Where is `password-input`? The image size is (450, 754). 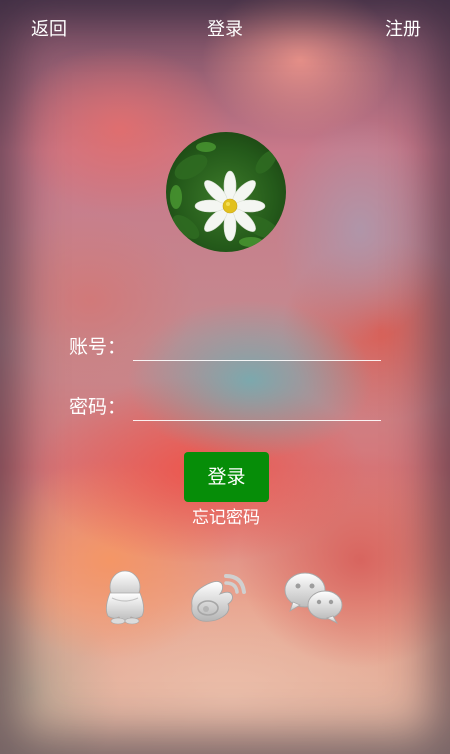
password-input is located at coordinates (257, 407).